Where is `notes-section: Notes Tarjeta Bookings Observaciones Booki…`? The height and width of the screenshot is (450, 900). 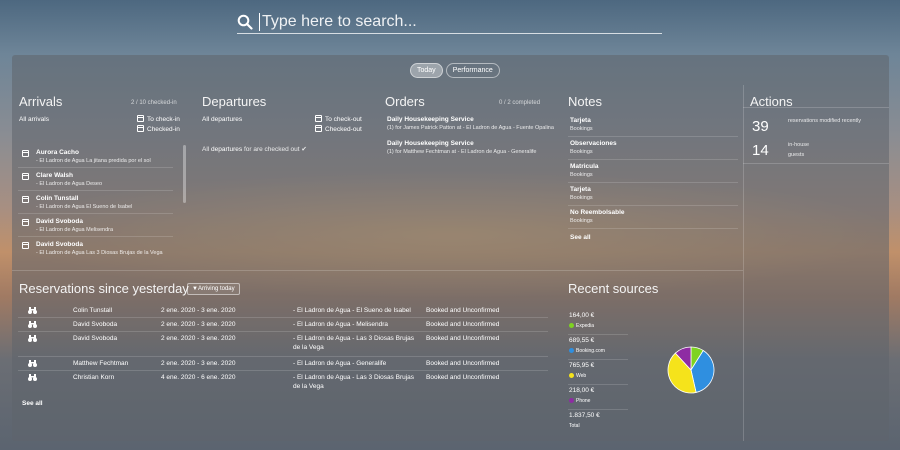 notes-section: Notes Tarjeta Bookings Observaciones Booki… is located at coordinates (654, 162).